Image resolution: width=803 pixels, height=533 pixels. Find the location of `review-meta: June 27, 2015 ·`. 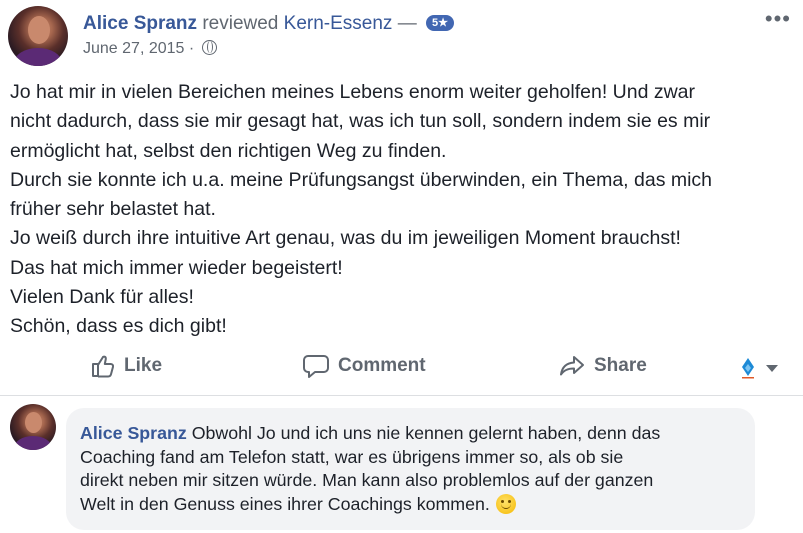

review-meta: June 27, 2015 · is located at coordinates (150, 49).